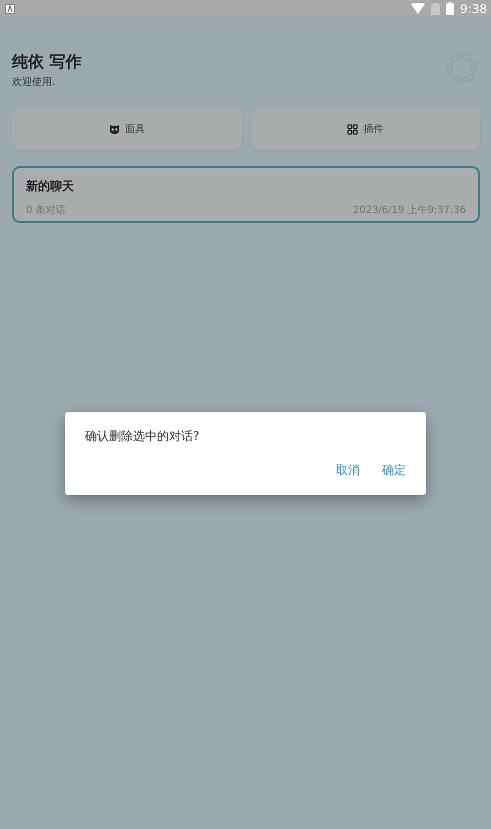  What do you see at coordinates (348, 470) in the screenshot?
I see `dialog-button: 取消` at bounding box center [348, 470].